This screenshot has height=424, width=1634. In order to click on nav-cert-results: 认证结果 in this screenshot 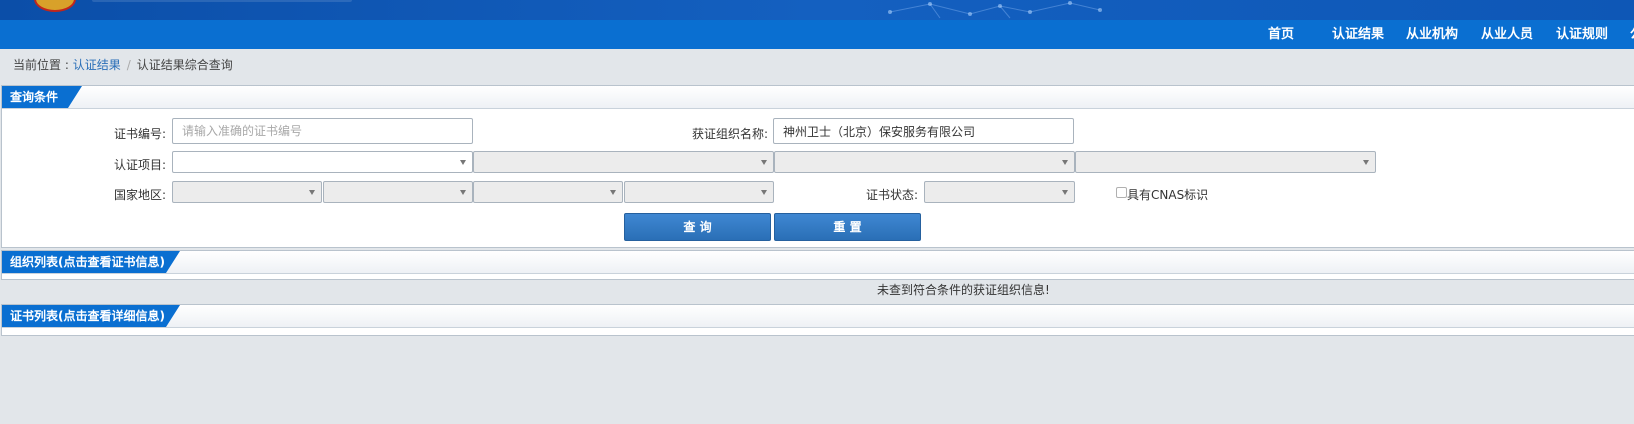, I will do `click(1358, 34)`.